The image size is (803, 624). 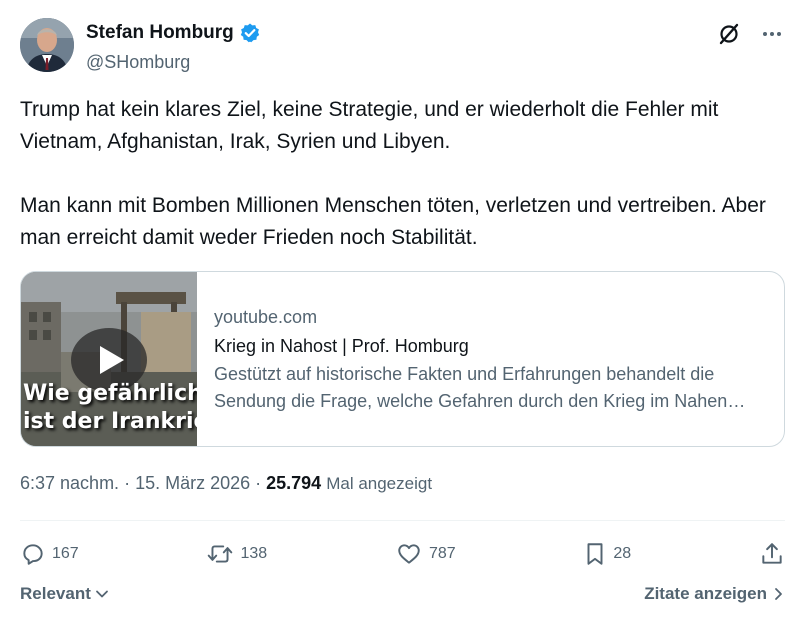 I want to click on thumbnail-caption-line-2: ist der Irankrieg, so click(x=110, y=421).